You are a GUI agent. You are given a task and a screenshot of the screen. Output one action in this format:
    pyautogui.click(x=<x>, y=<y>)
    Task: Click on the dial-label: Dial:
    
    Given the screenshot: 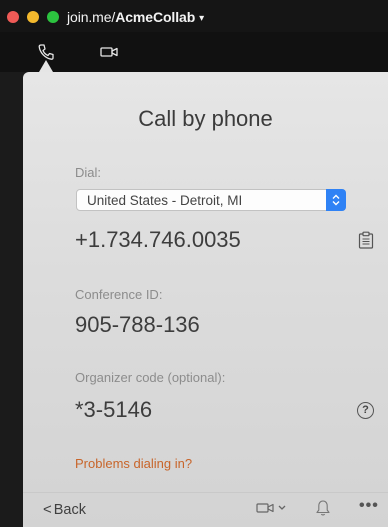 What is the action you would take?
    pyautogui.click(x=88, y=172)
    